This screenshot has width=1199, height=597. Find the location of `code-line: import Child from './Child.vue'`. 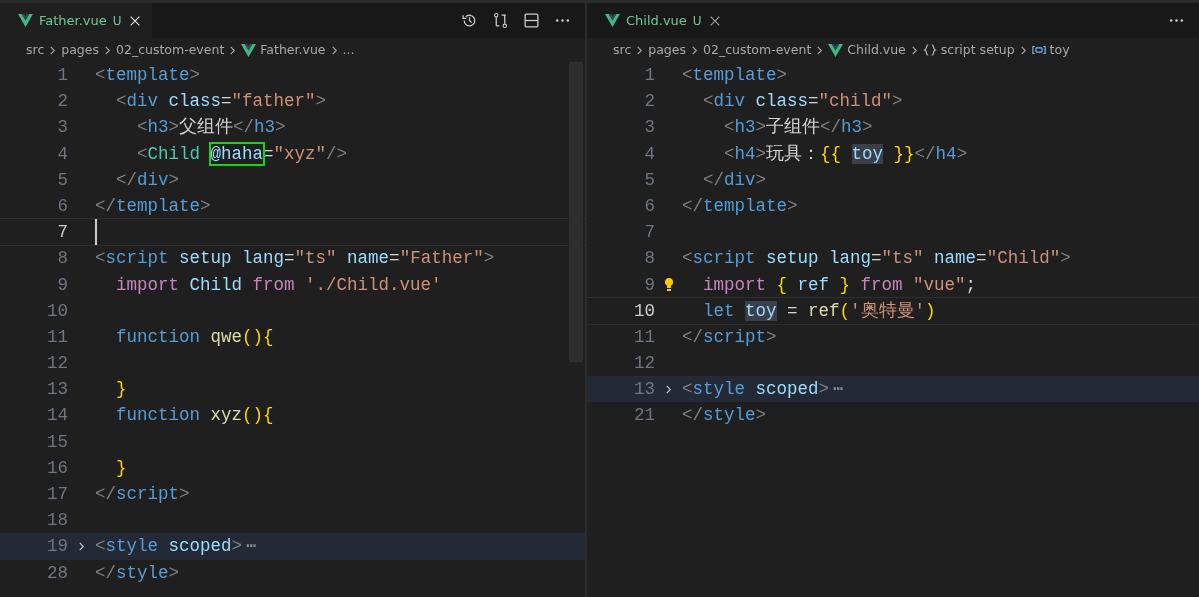

code-line: import Child from './Child.vue' is located at coordinates (278, 285).